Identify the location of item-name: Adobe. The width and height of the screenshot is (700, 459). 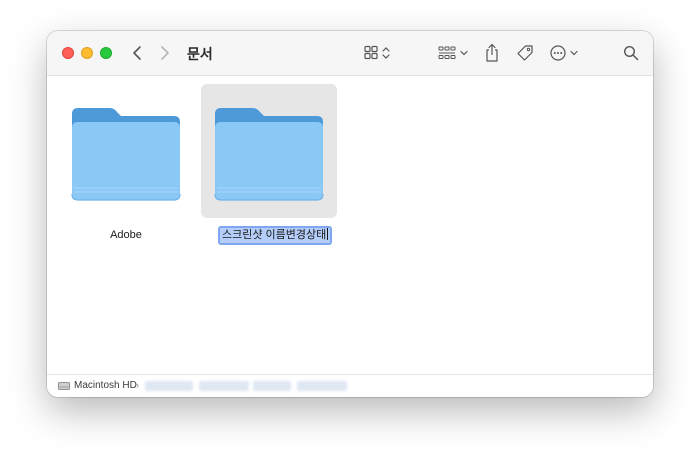
(126, 235).